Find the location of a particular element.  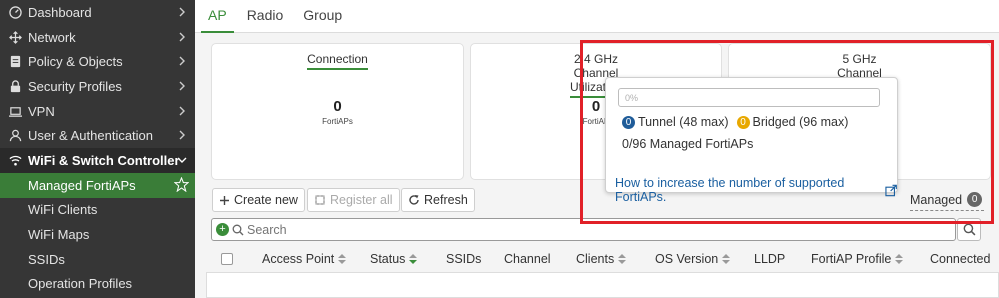

sidebar-subitem-wifi-clients: WiFi Clients is located at coordinates (97, 210).